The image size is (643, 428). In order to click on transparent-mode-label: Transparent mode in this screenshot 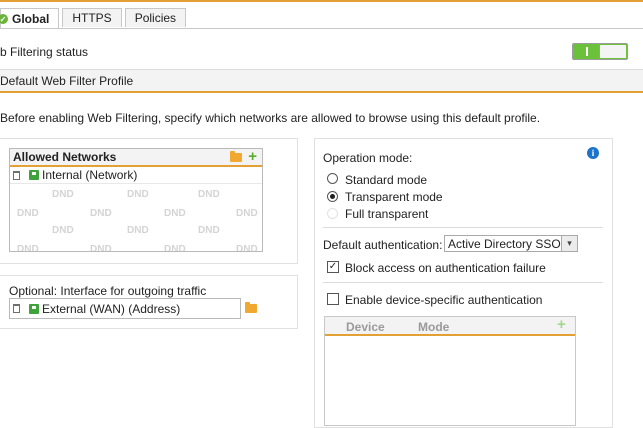, I will do `click(394, 197)`.